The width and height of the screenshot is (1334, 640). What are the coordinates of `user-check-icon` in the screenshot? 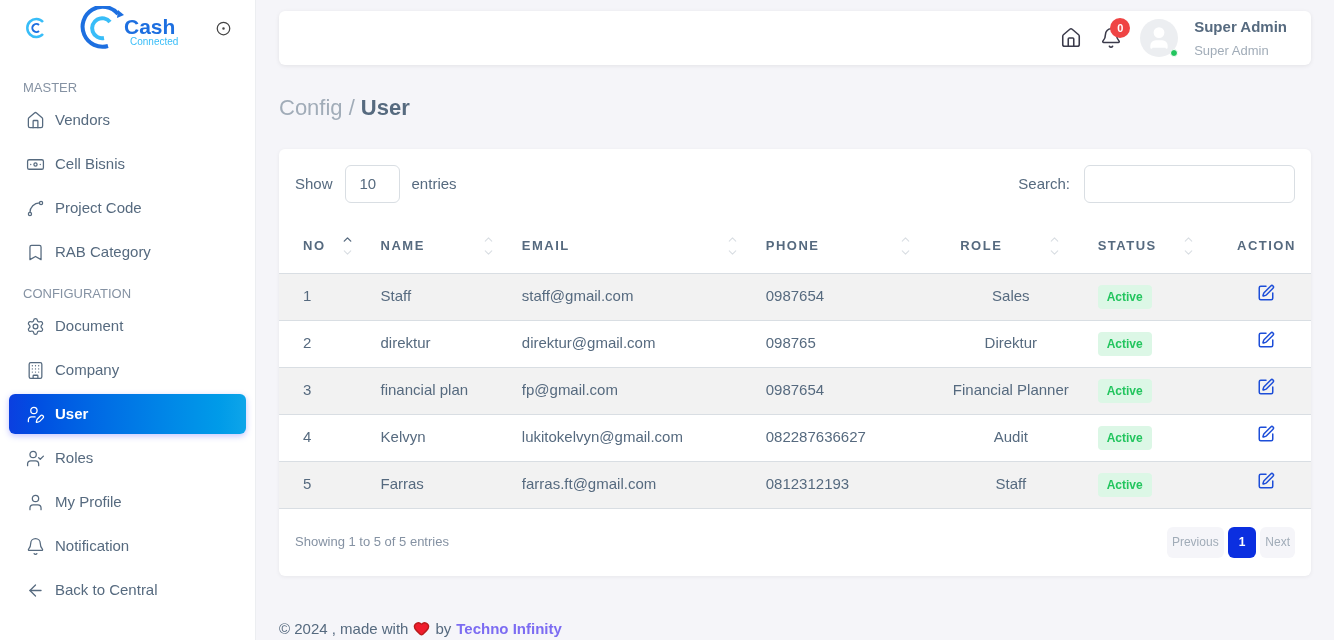 It's located at (35, 458).